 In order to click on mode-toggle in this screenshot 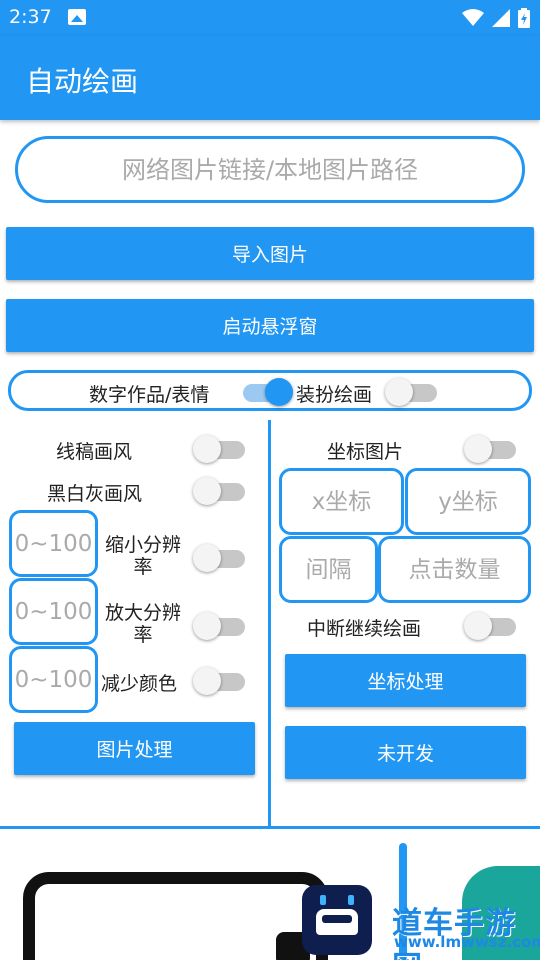, I will do `click(269, 391)`.